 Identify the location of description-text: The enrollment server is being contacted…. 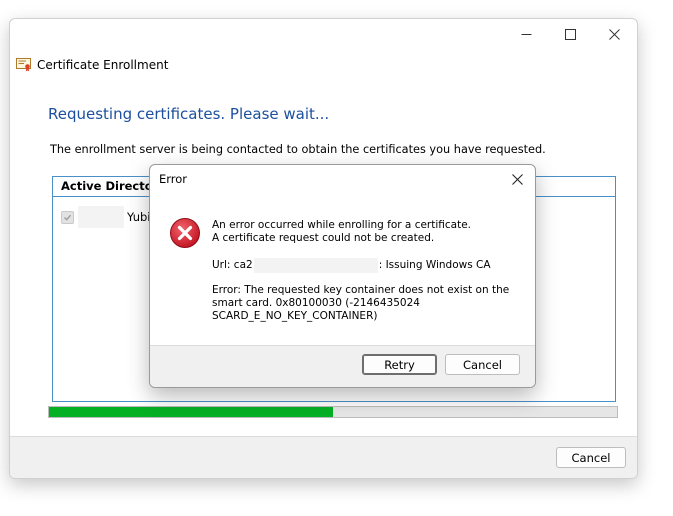
(298, 149).